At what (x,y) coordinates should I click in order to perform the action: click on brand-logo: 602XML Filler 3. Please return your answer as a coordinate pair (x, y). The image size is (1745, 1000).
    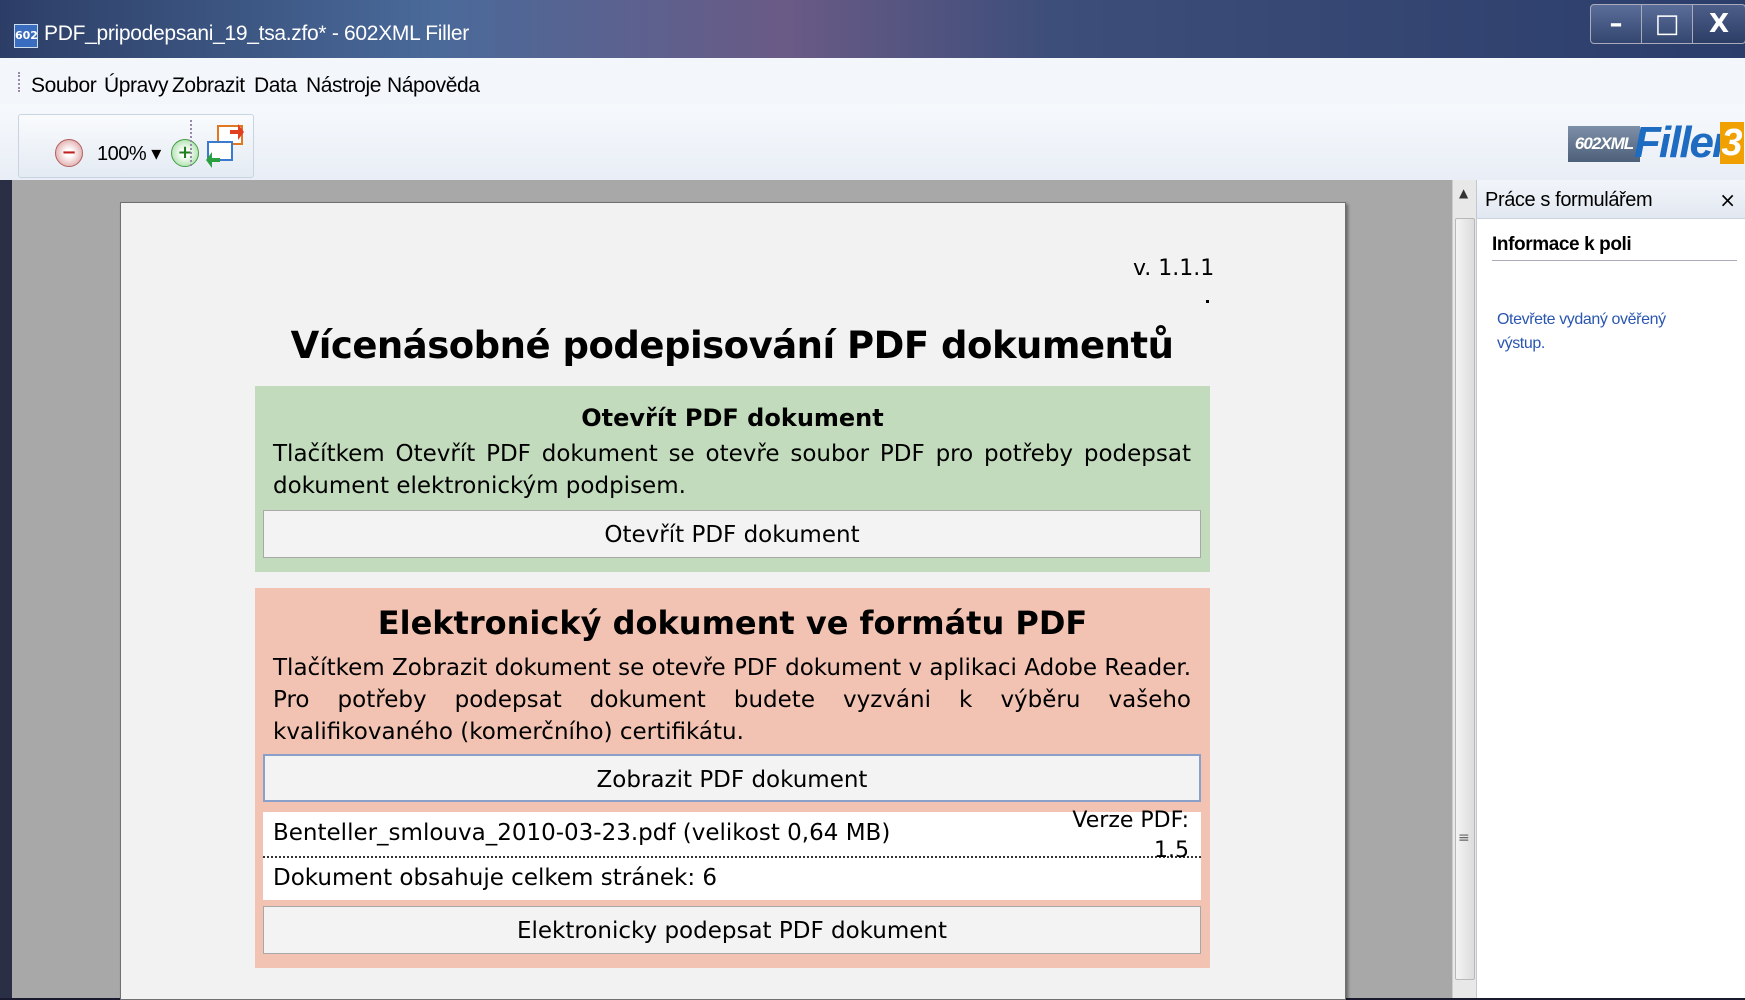
    Looking at the image, I should click on (1656, 144).